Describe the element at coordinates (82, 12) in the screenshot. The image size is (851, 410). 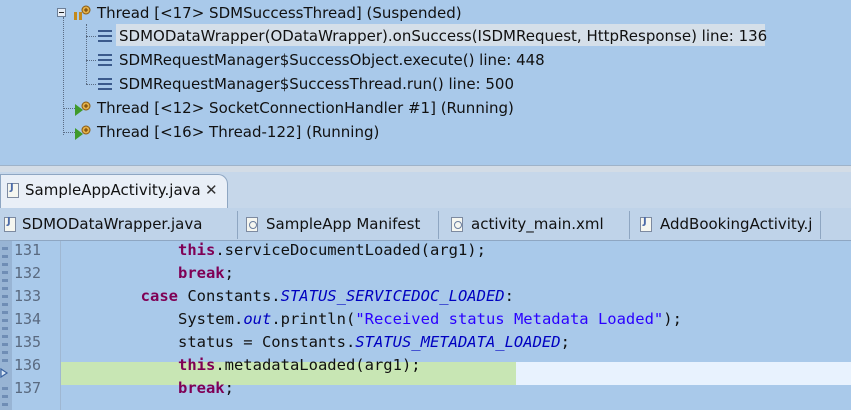
I see `thread-suspended-icon` at that location.